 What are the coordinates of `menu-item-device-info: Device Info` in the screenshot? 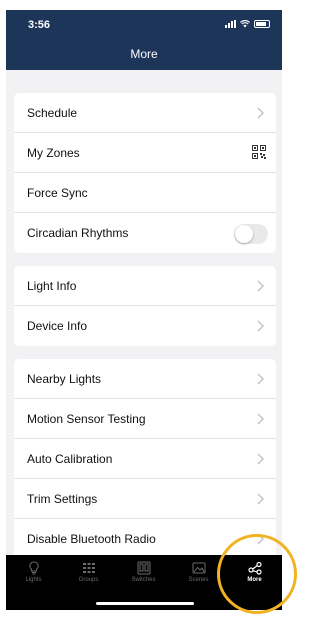 It's located at (145, 326).